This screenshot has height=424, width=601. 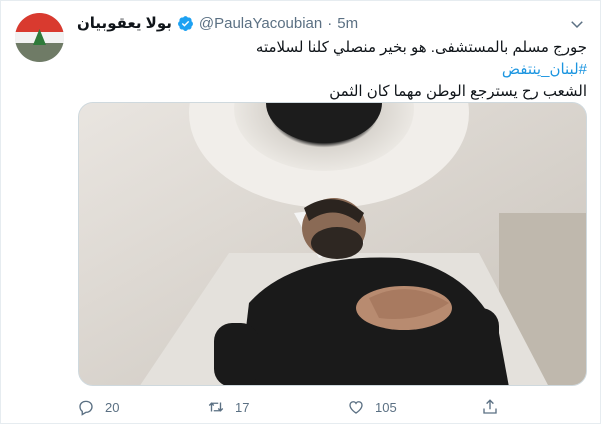 I want to click on reply-icon, so click(x=86, y=408).